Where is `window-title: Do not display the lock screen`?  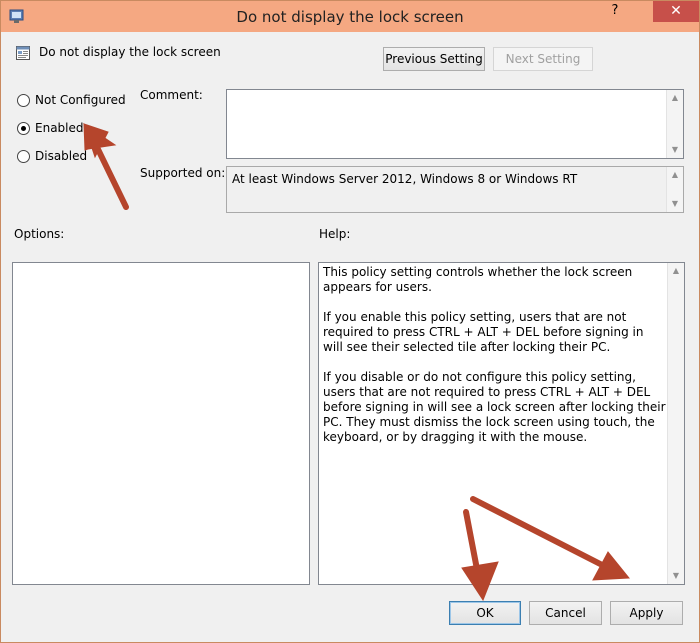 window-title: Do not display the lock screen is located at coordinates (350, 17).